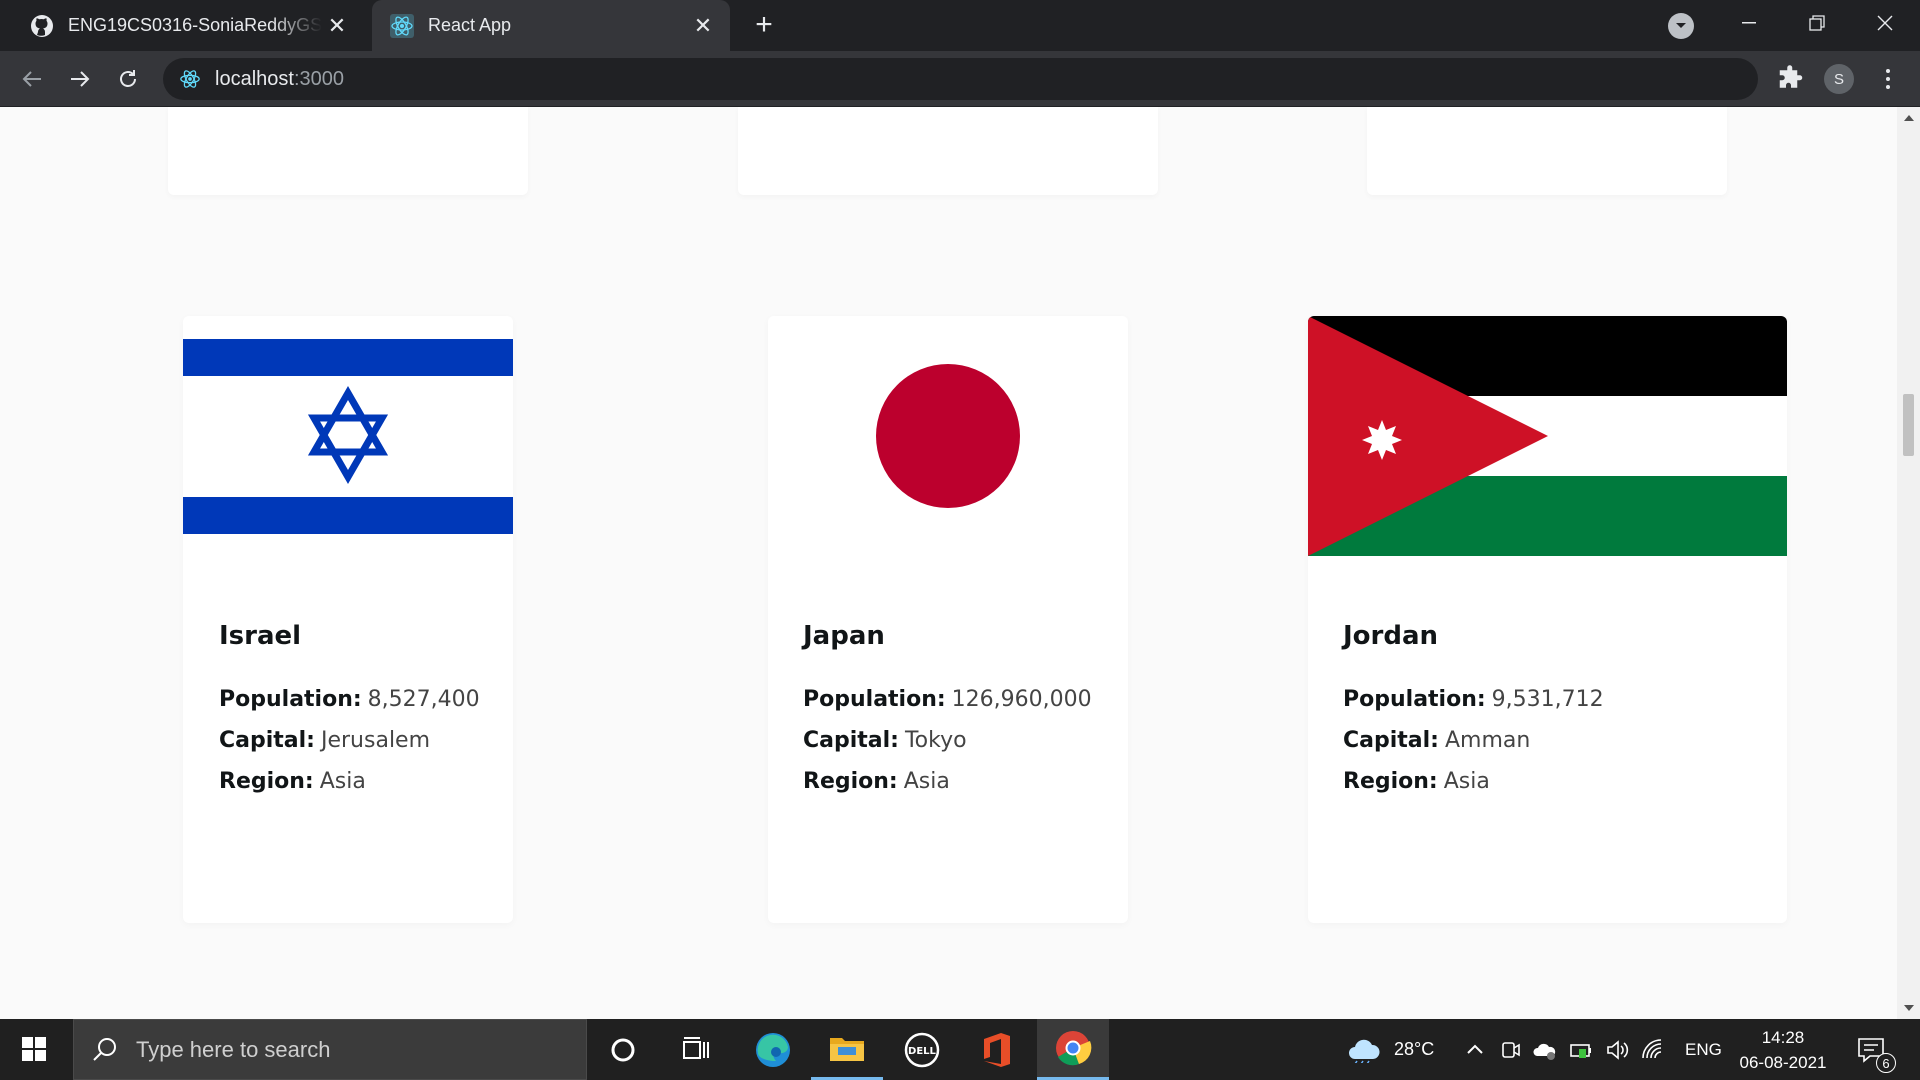  I want to click on capital-value: Tokyo, so click(935, 740).